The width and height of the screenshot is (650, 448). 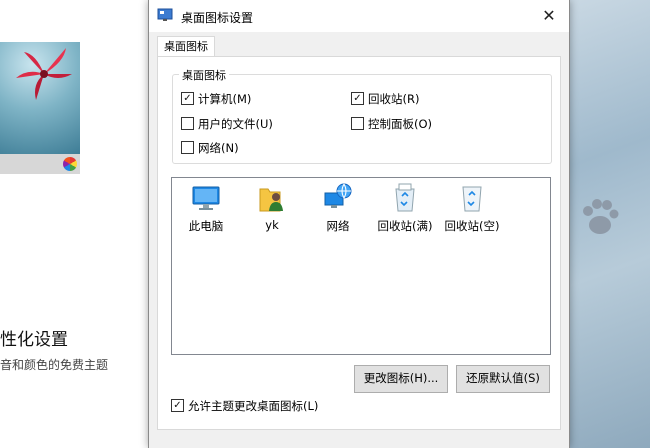 I want to click on checkbox-control-panel: 控制面板(O), so click(x=391, y=124).